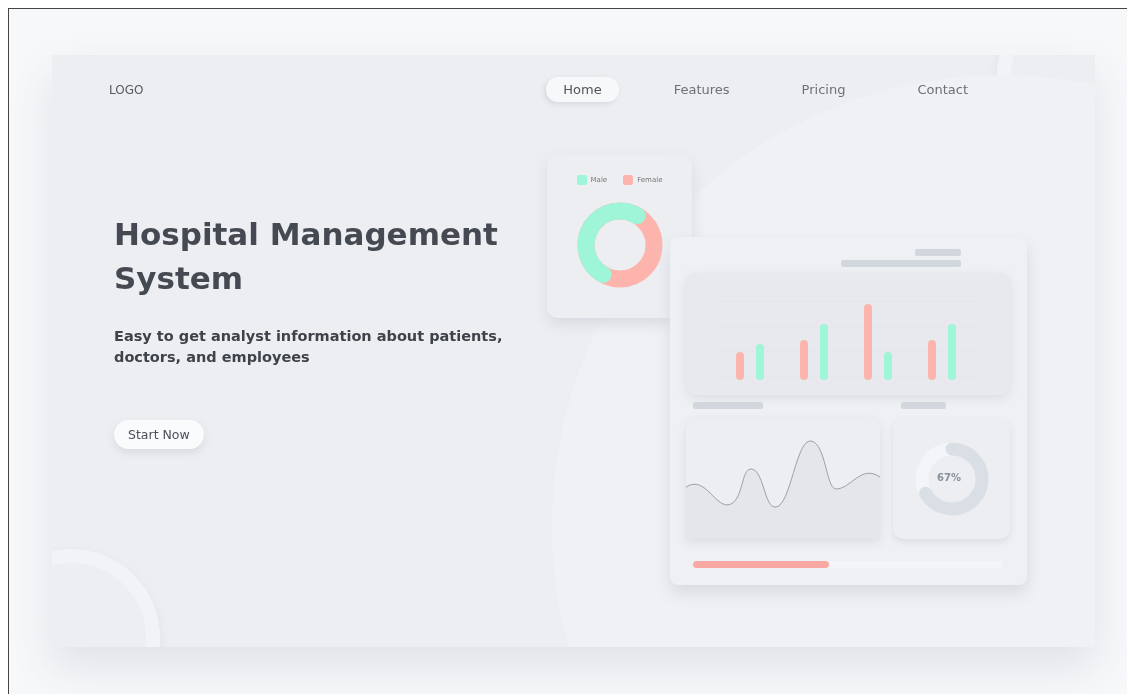 This screenshot has height=694, width=1127. I want to click on nav-link: Pricing, so click(823, 89).